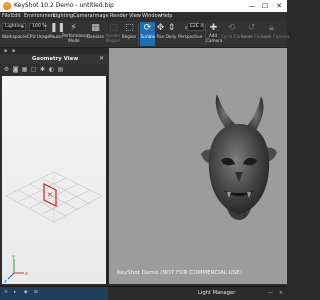 The width and height of the screenshot is (320, 300). What do you see at coordinates (7, 6) in the screenshot?
I see `keyshot-logo-icon` at bounding box center [7, 6].